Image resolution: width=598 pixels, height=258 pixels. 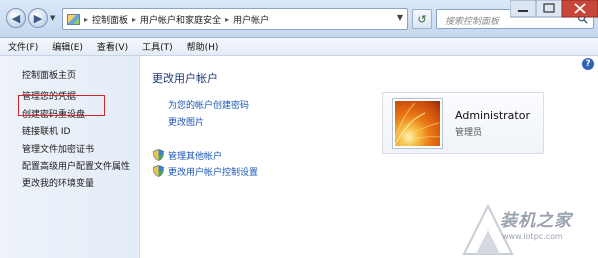 What do you see at coordinates (73, 19) in the screenshot?
I see `control-panel-icon` at bounding box center [73, 19].